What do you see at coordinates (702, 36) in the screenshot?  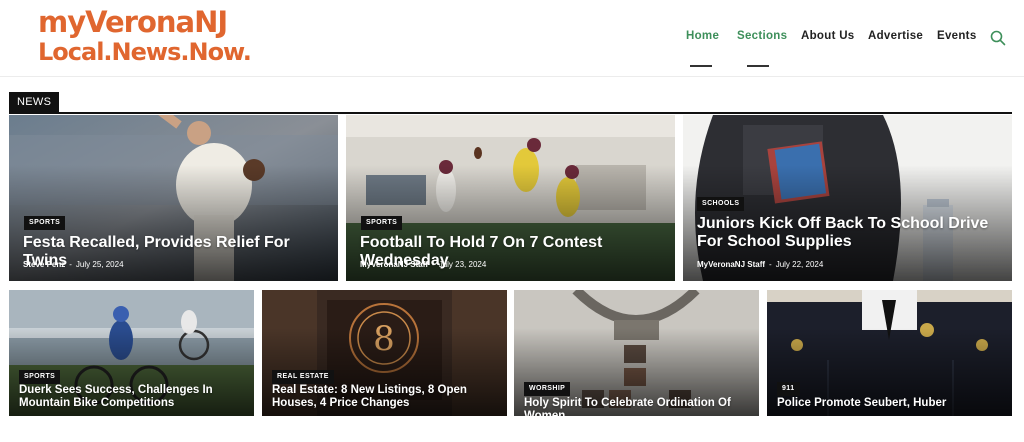 I see `nav-home: Home` at bounding box center [702, 36].